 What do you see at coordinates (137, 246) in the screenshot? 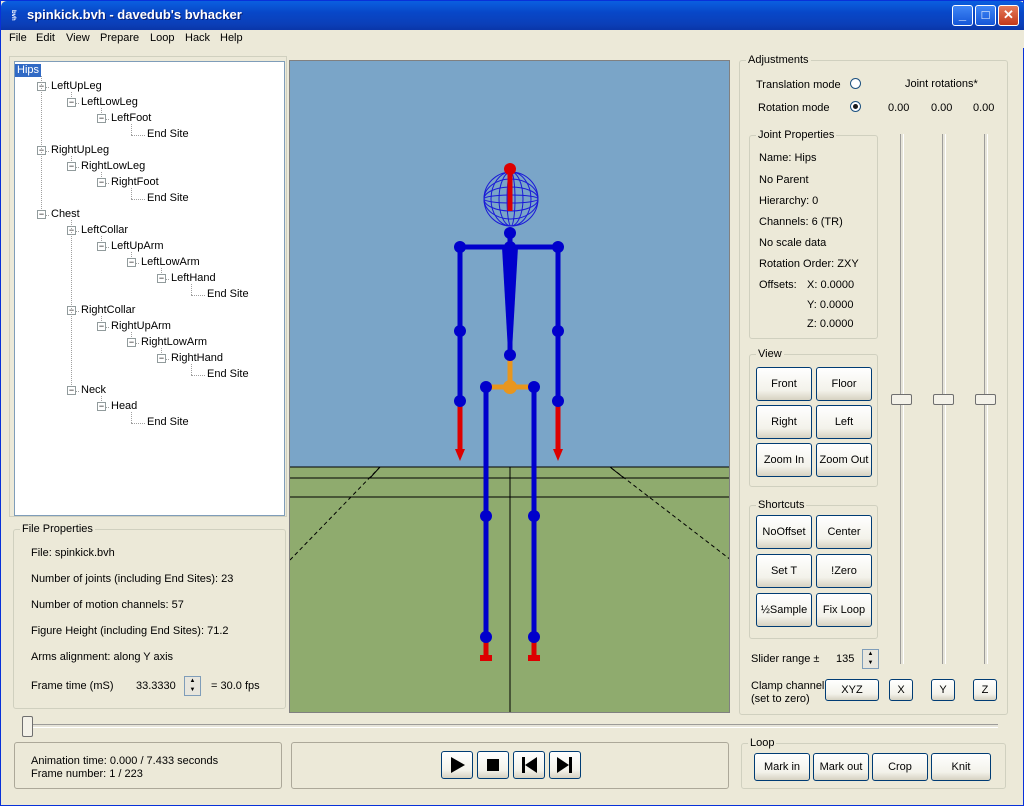
I see `tree-node: LeftUpArm` at bounding box center [137, 246].